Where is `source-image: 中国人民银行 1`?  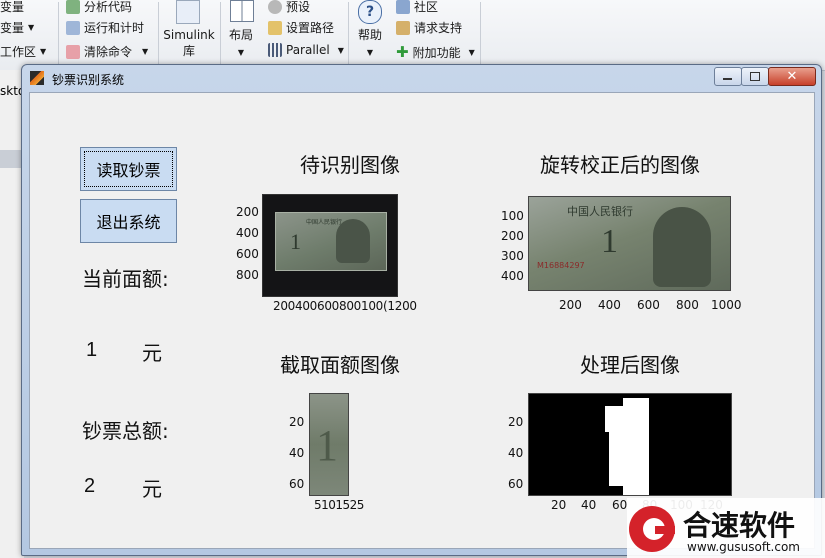 source-image: 中国人民银行 1 is located at coordinates (330, 245).